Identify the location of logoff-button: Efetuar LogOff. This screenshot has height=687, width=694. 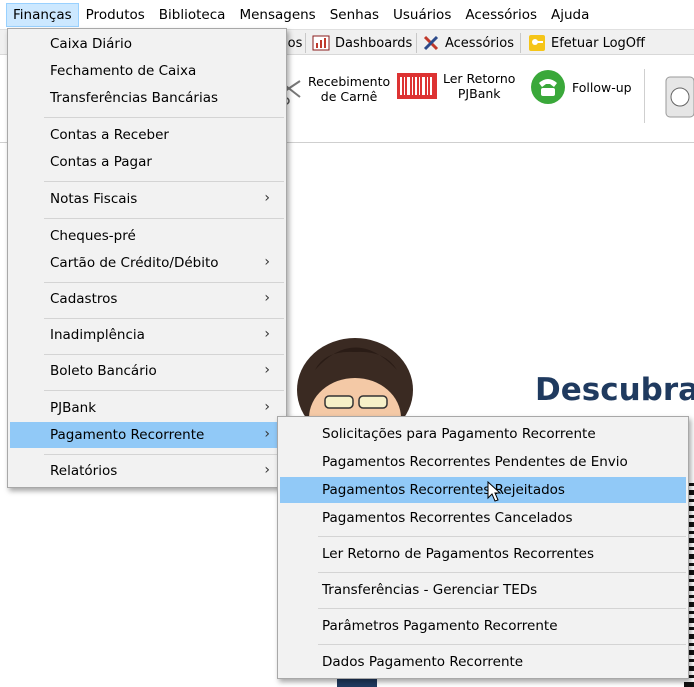
(586, 43).